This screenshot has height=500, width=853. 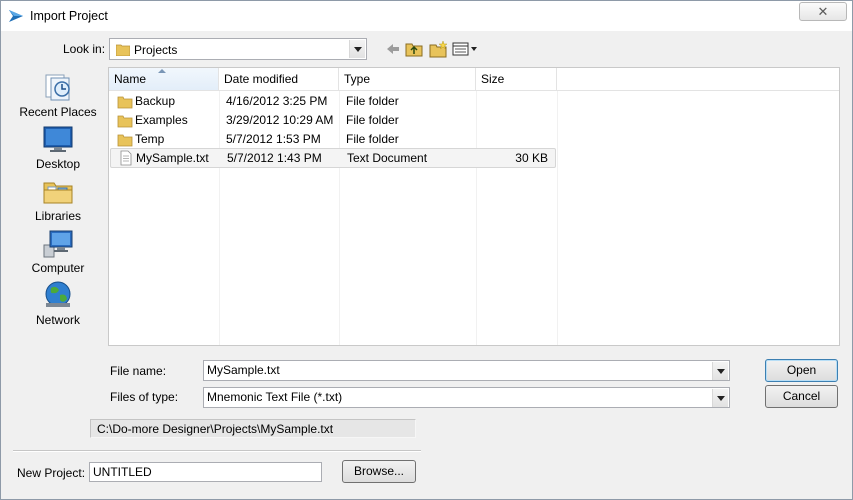 What do you see at coordinates (426, 16) in the screenshot?
I see `title-bar: Import Project ✕` at bounding box center [426, 16].